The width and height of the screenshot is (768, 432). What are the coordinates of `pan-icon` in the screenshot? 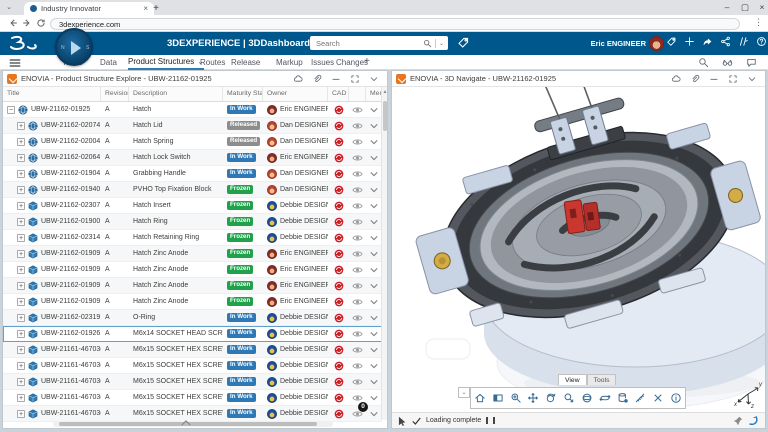 It's located at (533, 398).